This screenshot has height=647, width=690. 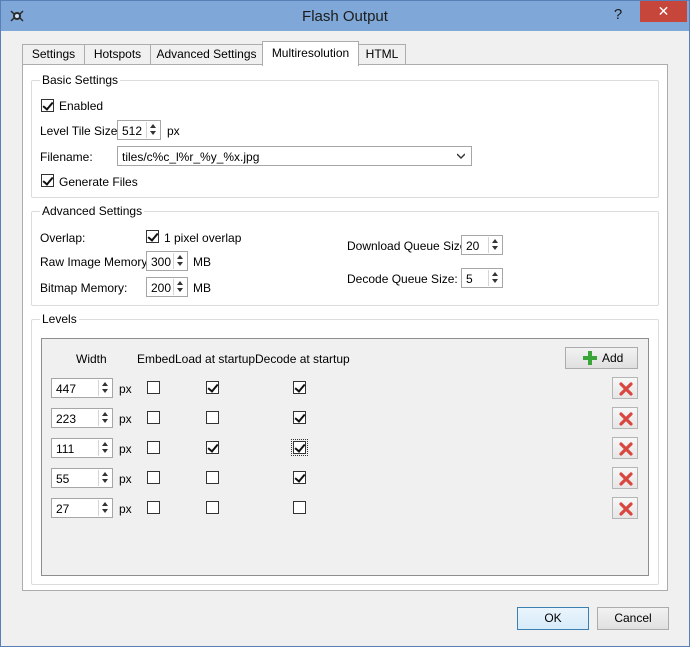 What do you see at coordinates (663, 11) in the screenshot?
I see `close-button: ✕` at bounding box center [663, 11].